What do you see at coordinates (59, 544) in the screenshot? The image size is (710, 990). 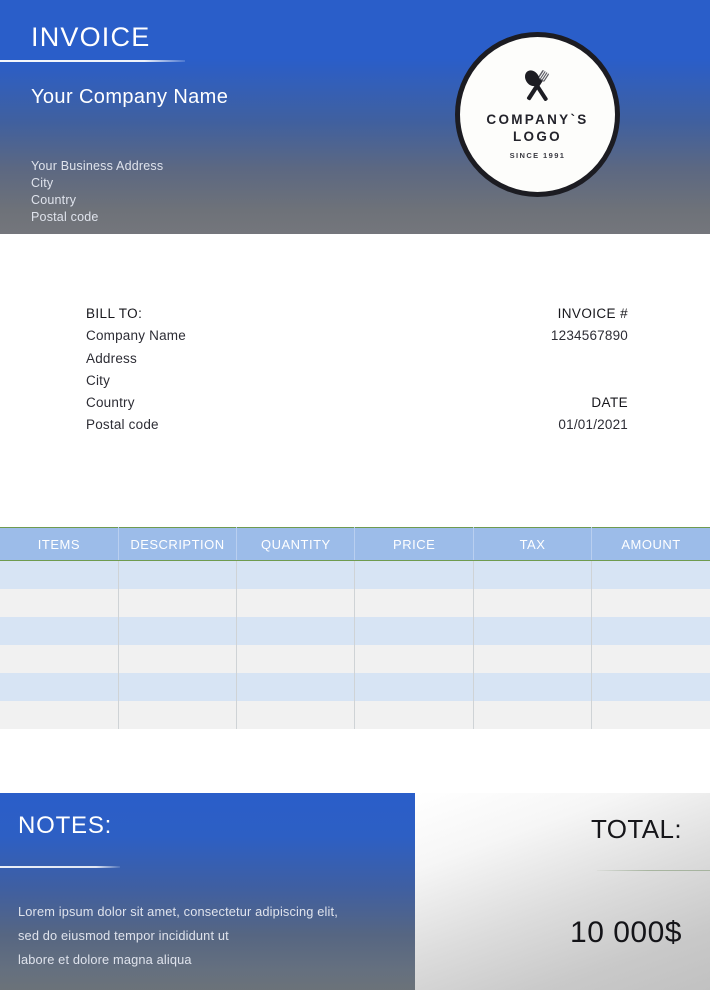 I see `table-column-header-items: ITEMS` at bounding box center [59, 544].